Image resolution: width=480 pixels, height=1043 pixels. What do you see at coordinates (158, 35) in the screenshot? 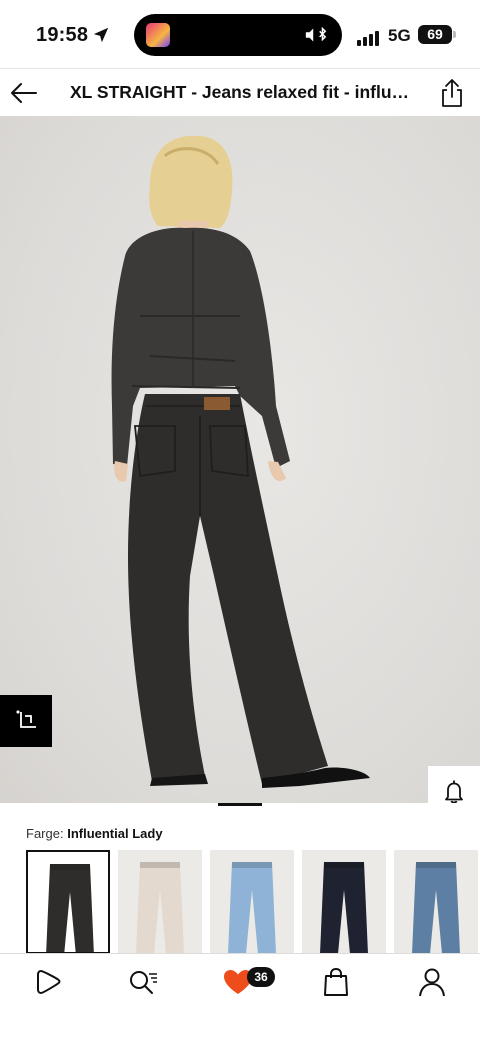
I see `album-art-icon` at bounding box center [158, 35].